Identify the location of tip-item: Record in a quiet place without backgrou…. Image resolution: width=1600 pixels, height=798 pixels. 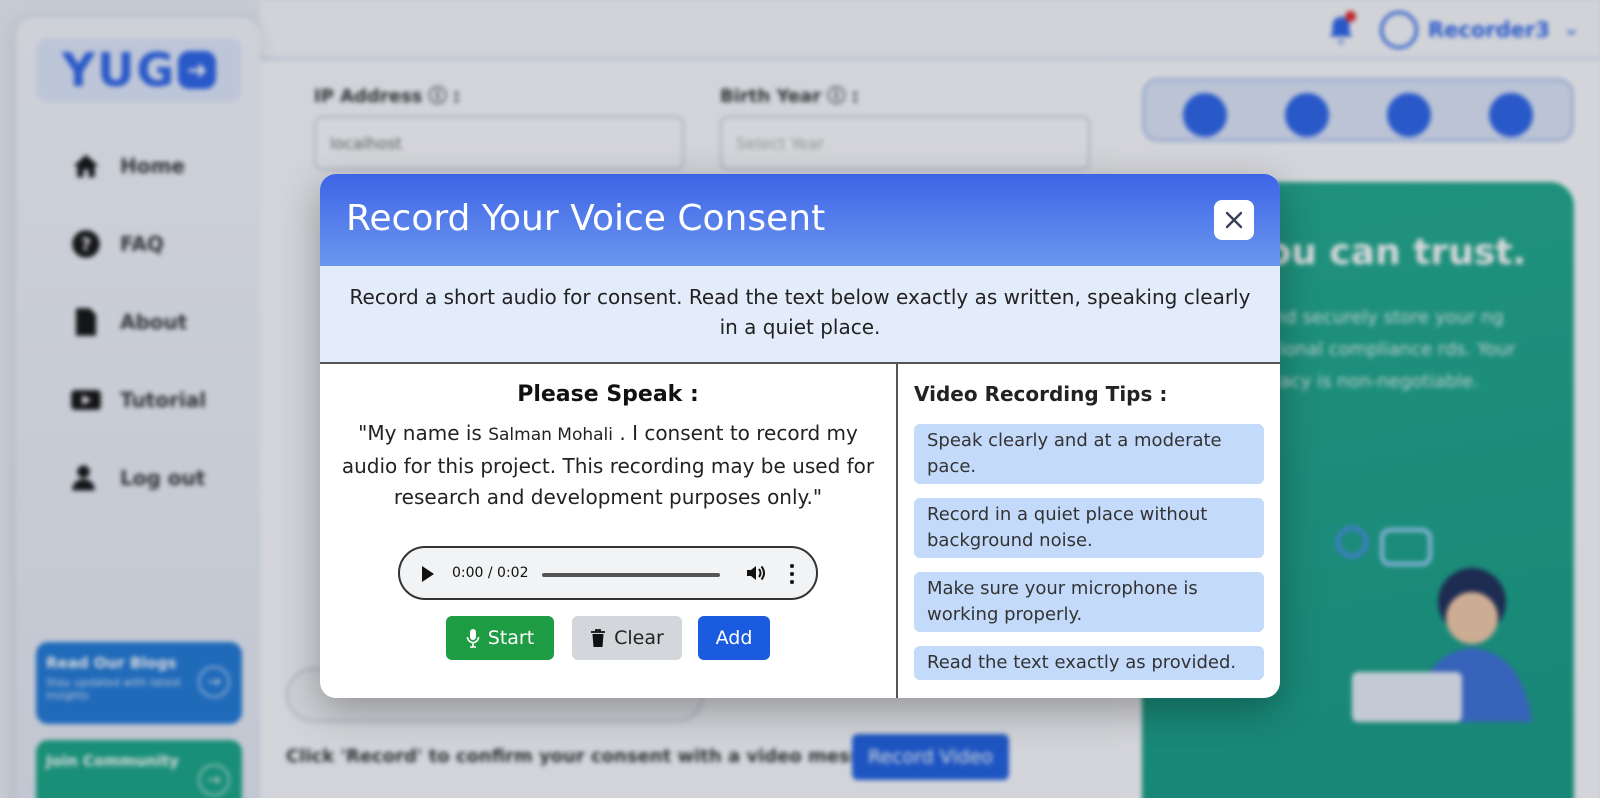
(1089, 528).